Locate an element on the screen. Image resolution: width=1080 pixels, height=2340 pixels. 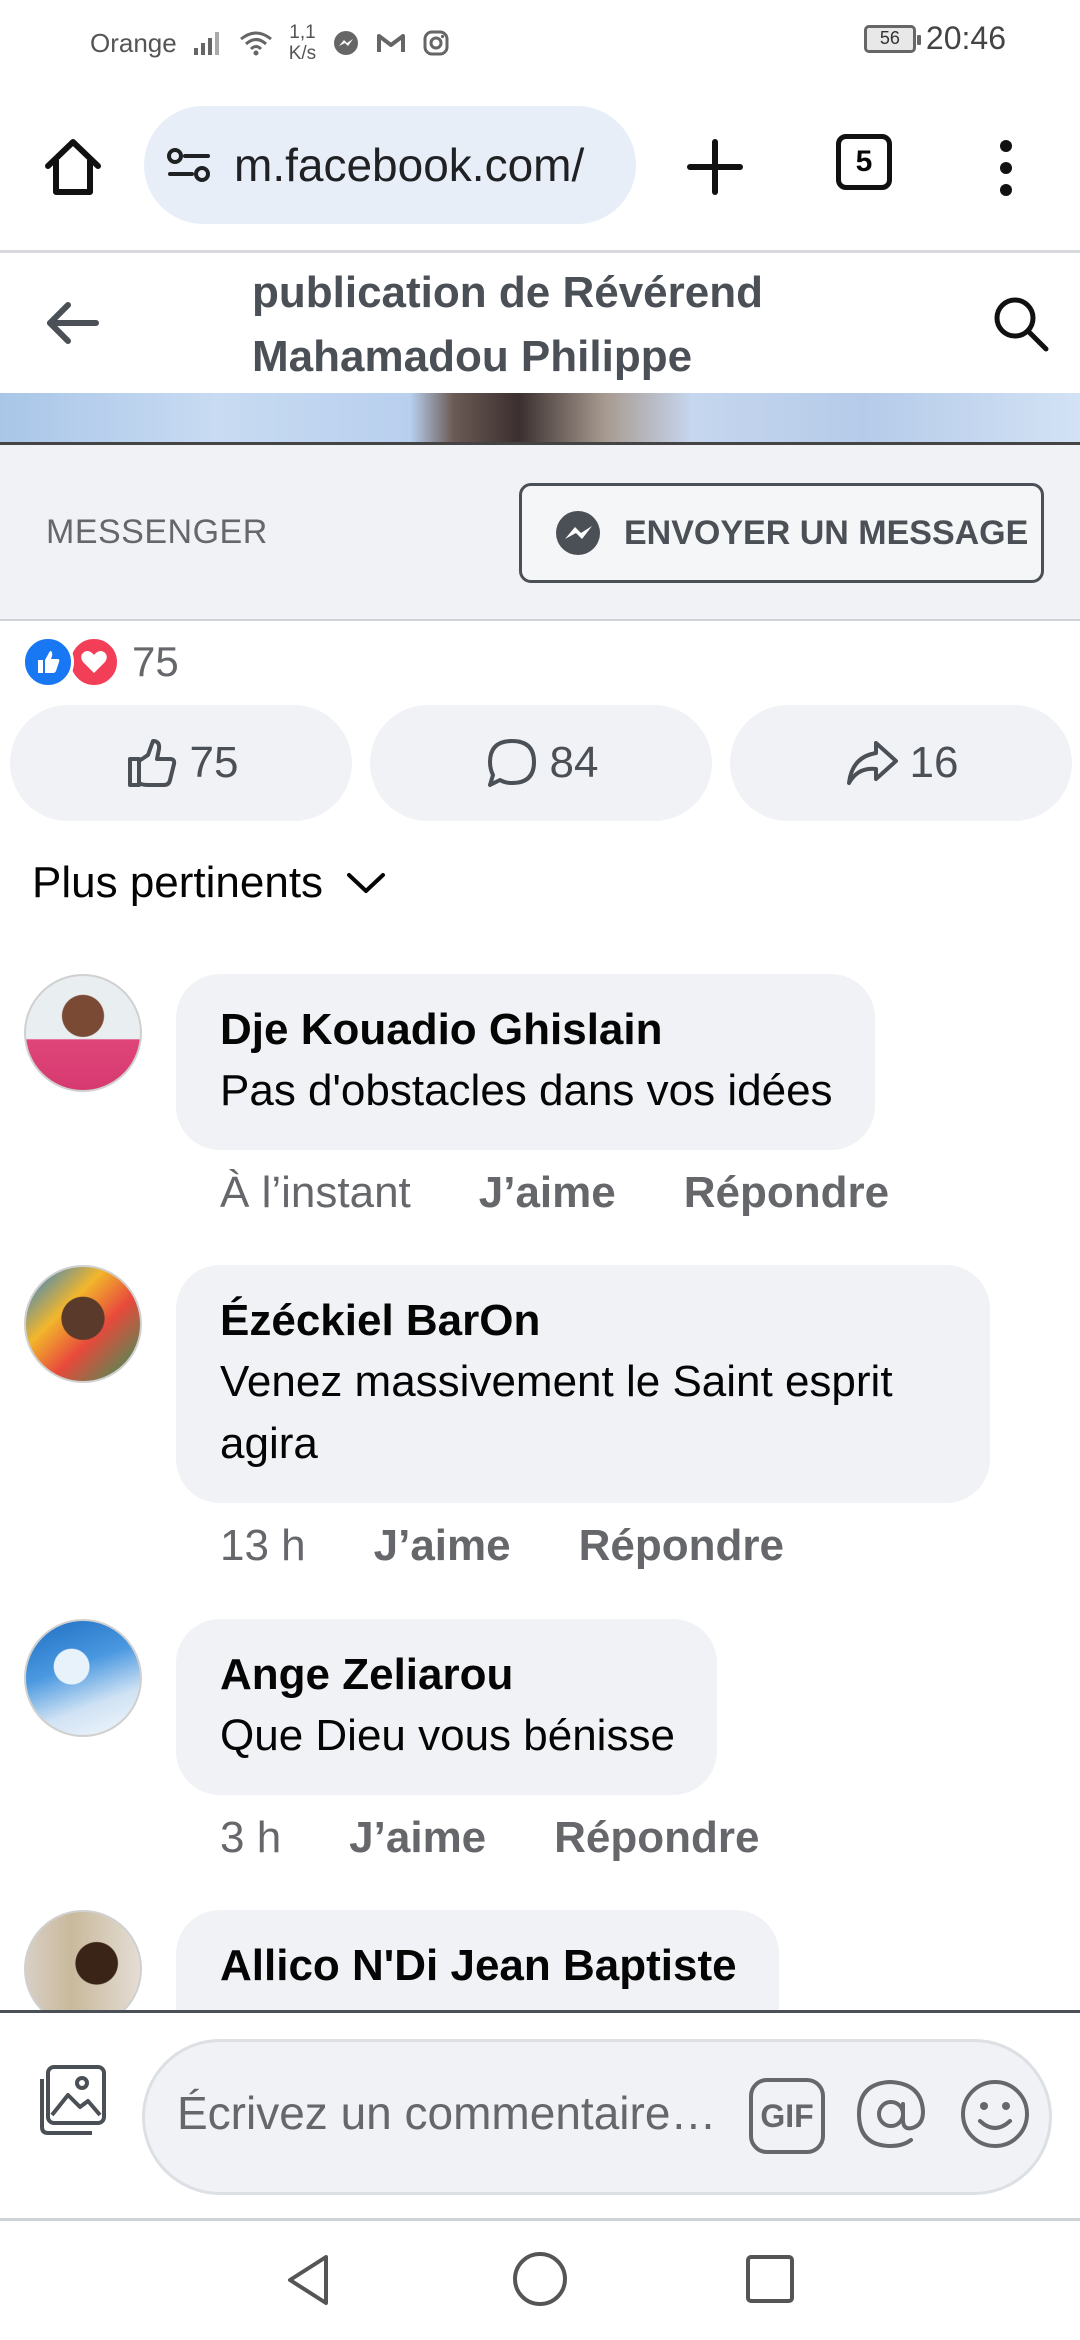
comment-time: 3 h is located at coordinates (250, 1838).